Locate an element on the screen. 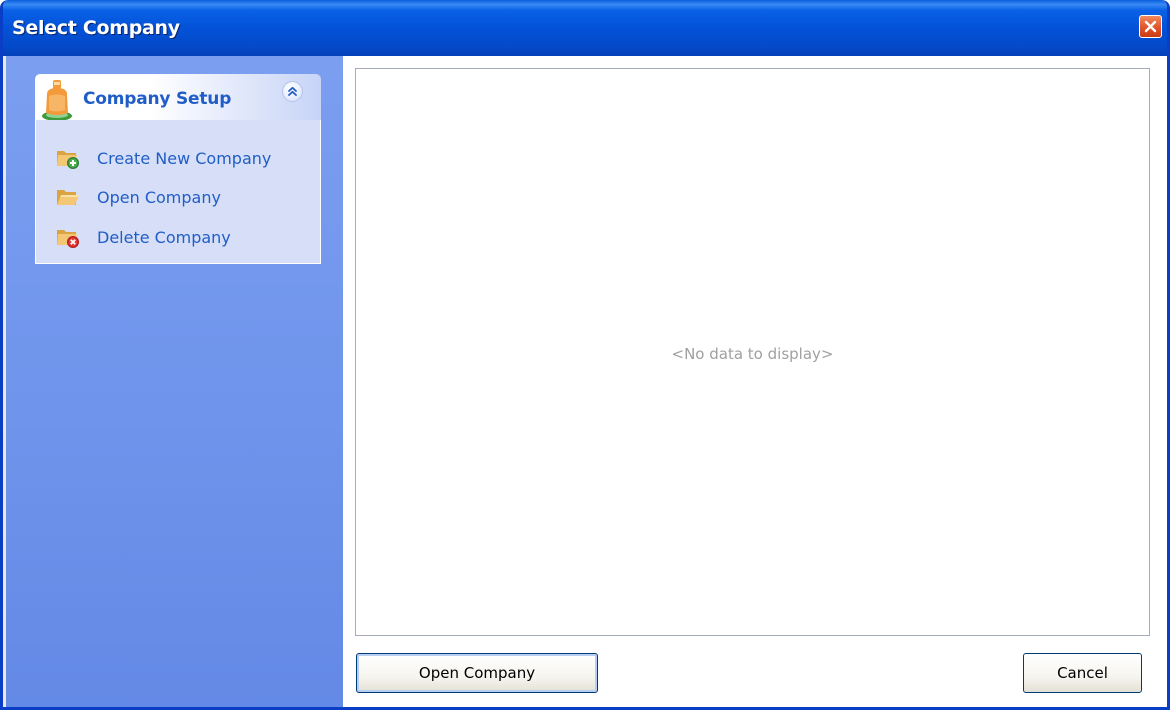  collapse-button is located at coordinates (292, 91).